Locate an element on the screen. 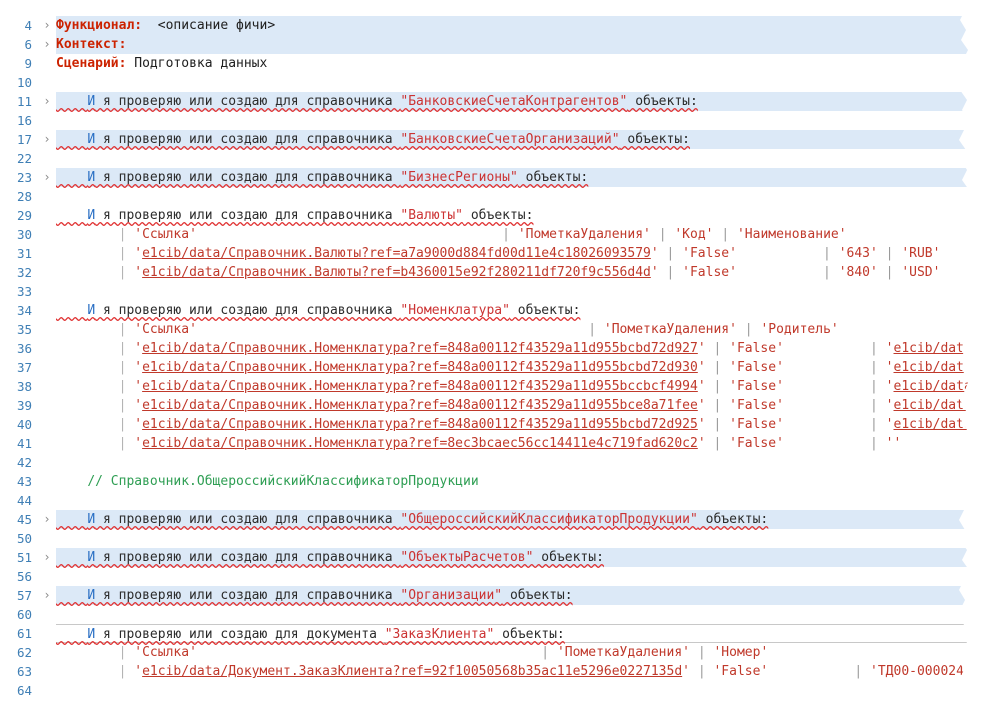 The image size is (982, 710). code-line: 4 › Функционал: <описание фичи> is located at coordinates (491, 25).